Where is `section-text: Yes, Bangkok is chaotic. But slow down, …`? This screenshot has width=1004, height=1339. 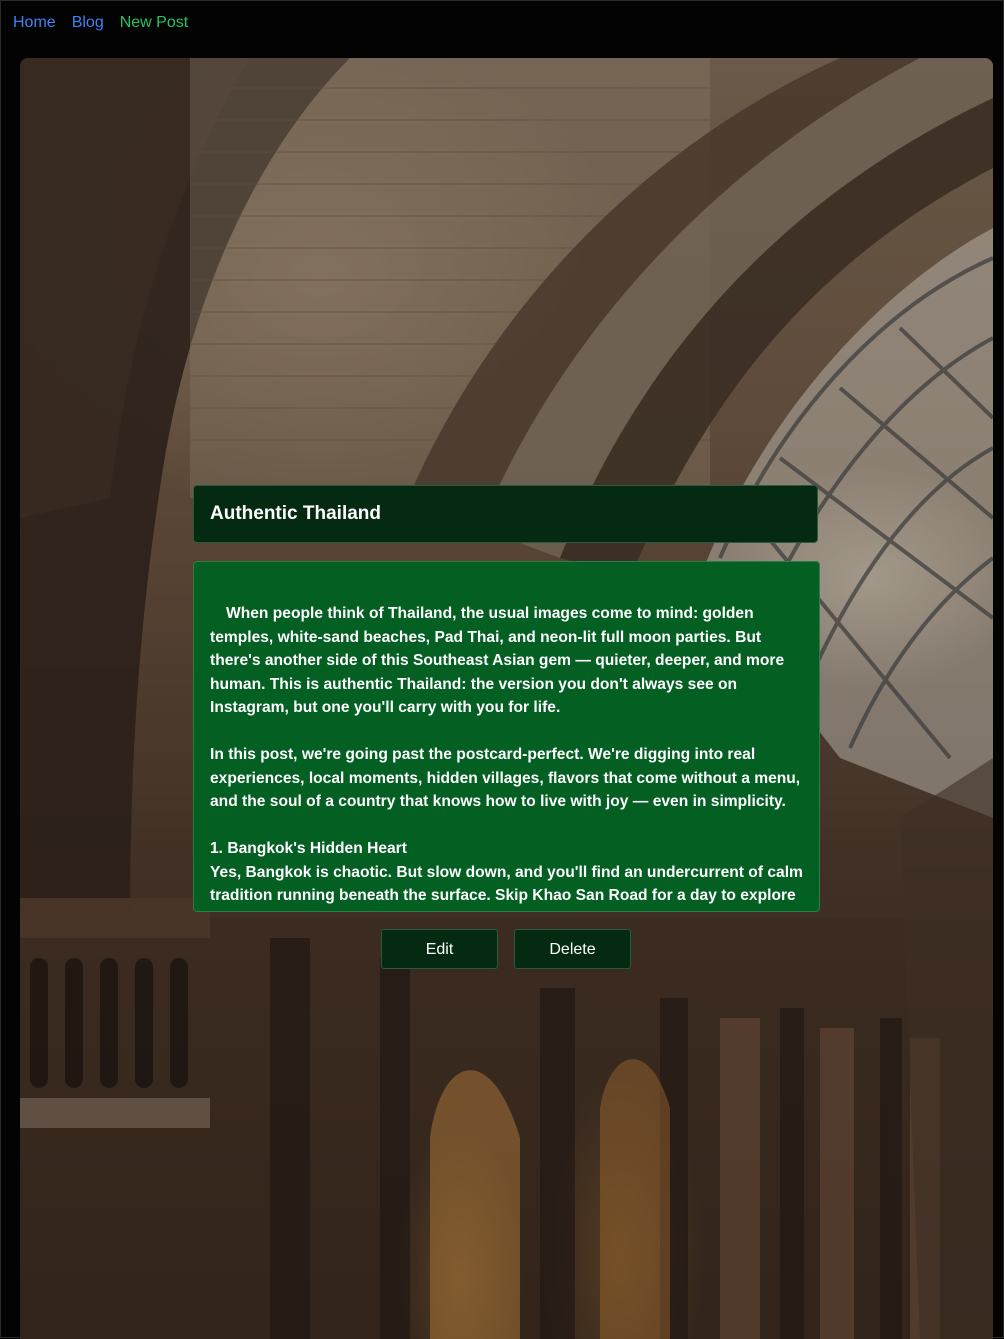
section-text: Yes, Bangkok is chaotic. But slow down, … is located at coordinates (506, 884).